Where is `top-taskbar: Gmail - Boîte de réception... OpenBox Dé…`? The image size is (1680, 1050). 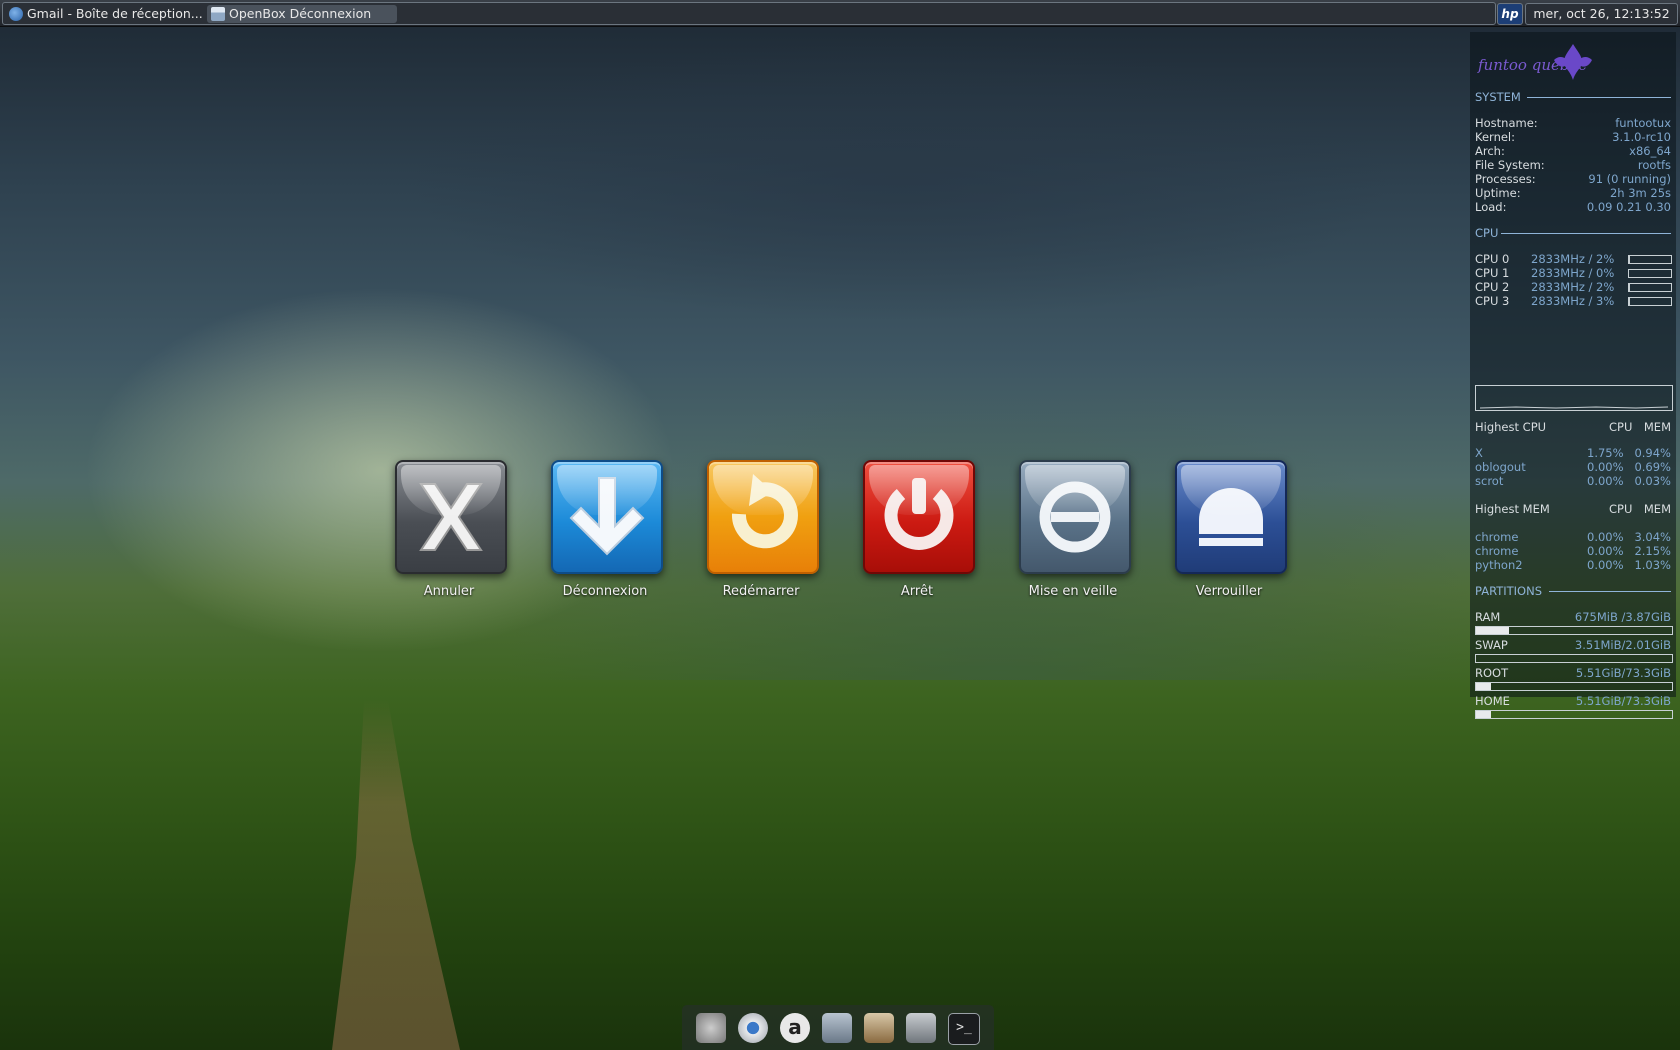
top-taskbar: Gmail - Boîte de réception... OpenBox Dé… is located at coordinates (840, 13).